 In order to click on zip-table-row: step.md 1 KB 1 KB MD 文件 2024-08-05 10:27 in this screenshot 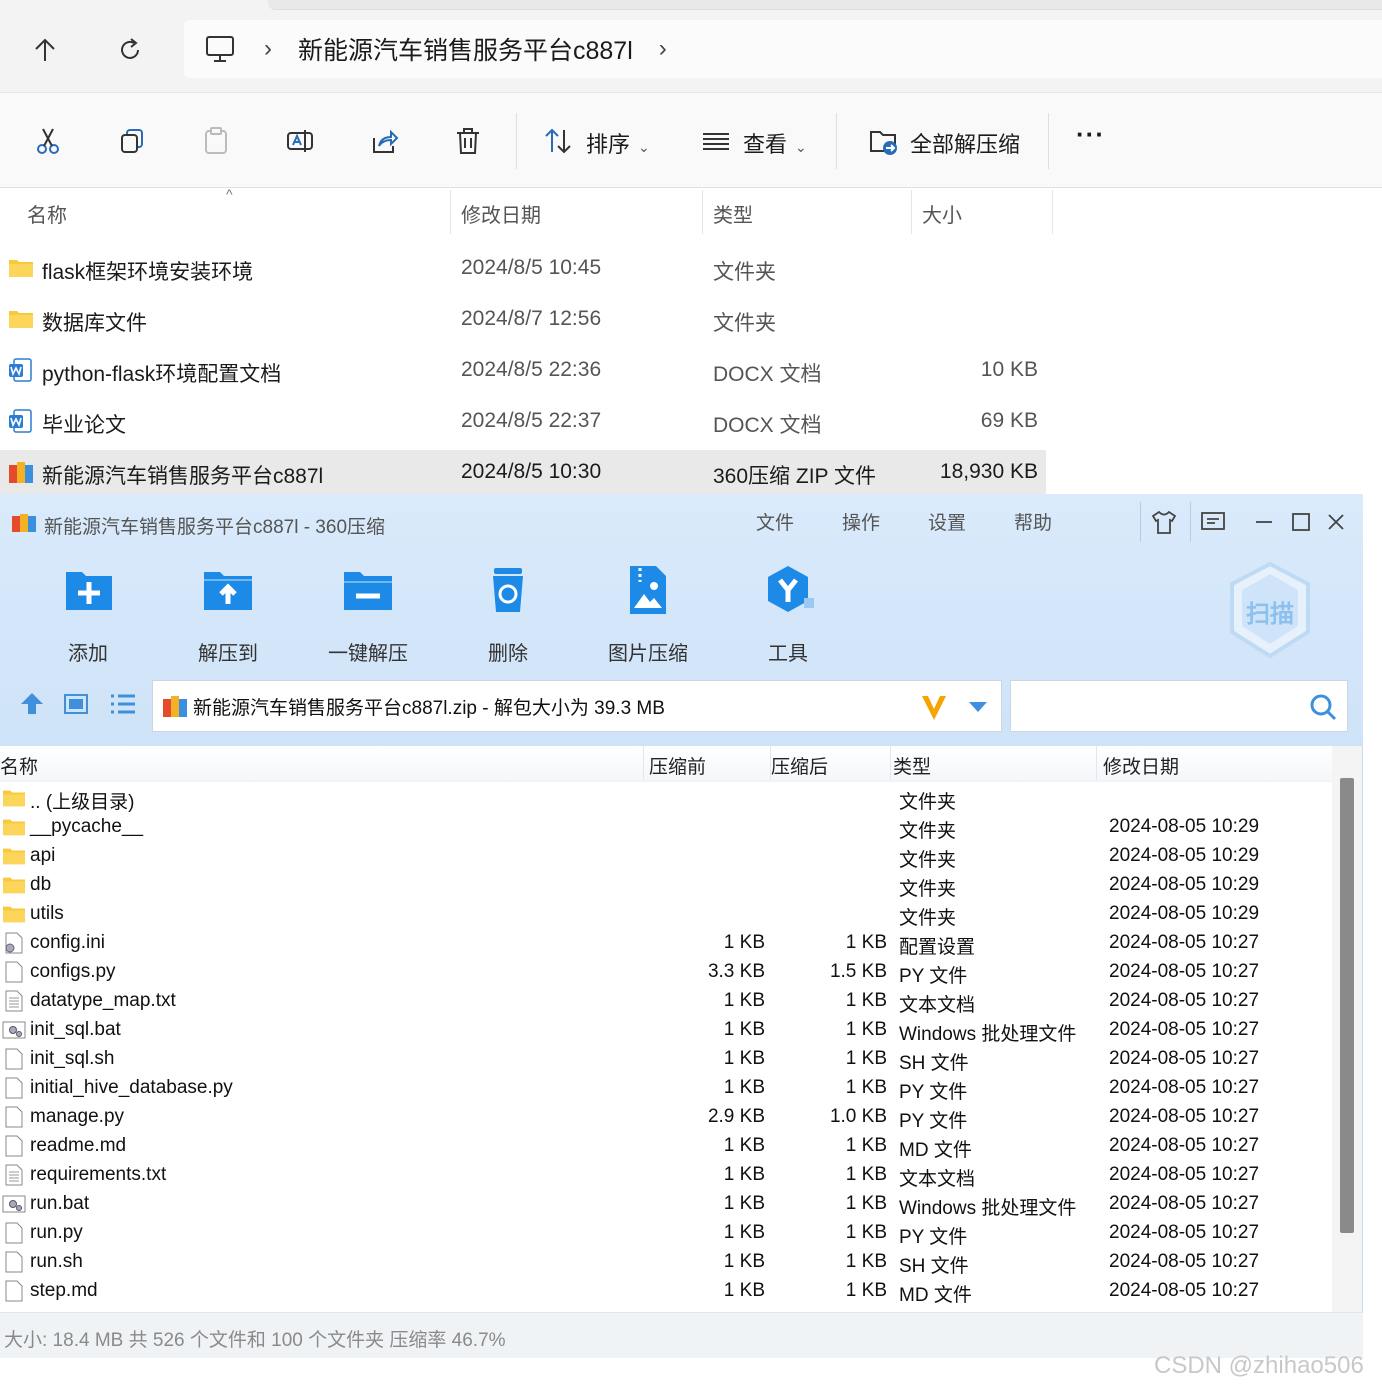, I will do `click(666, 1291)`.